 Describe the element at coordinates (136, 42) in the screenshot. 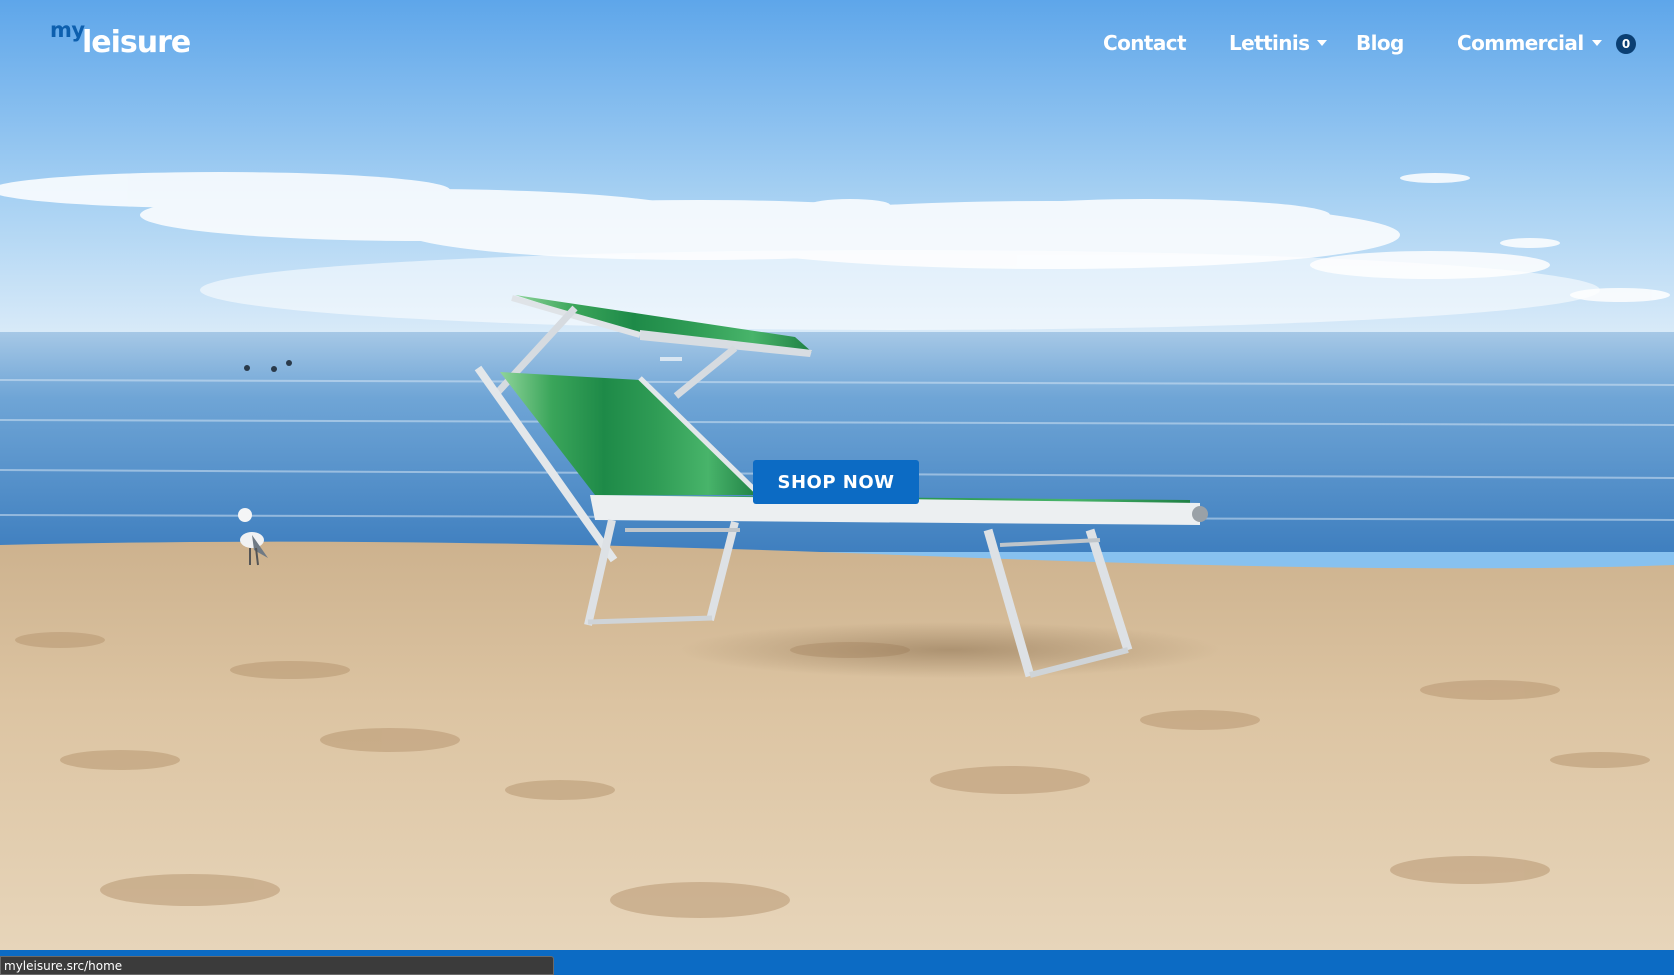

I see `logo-brand-name: leisure` at that location.